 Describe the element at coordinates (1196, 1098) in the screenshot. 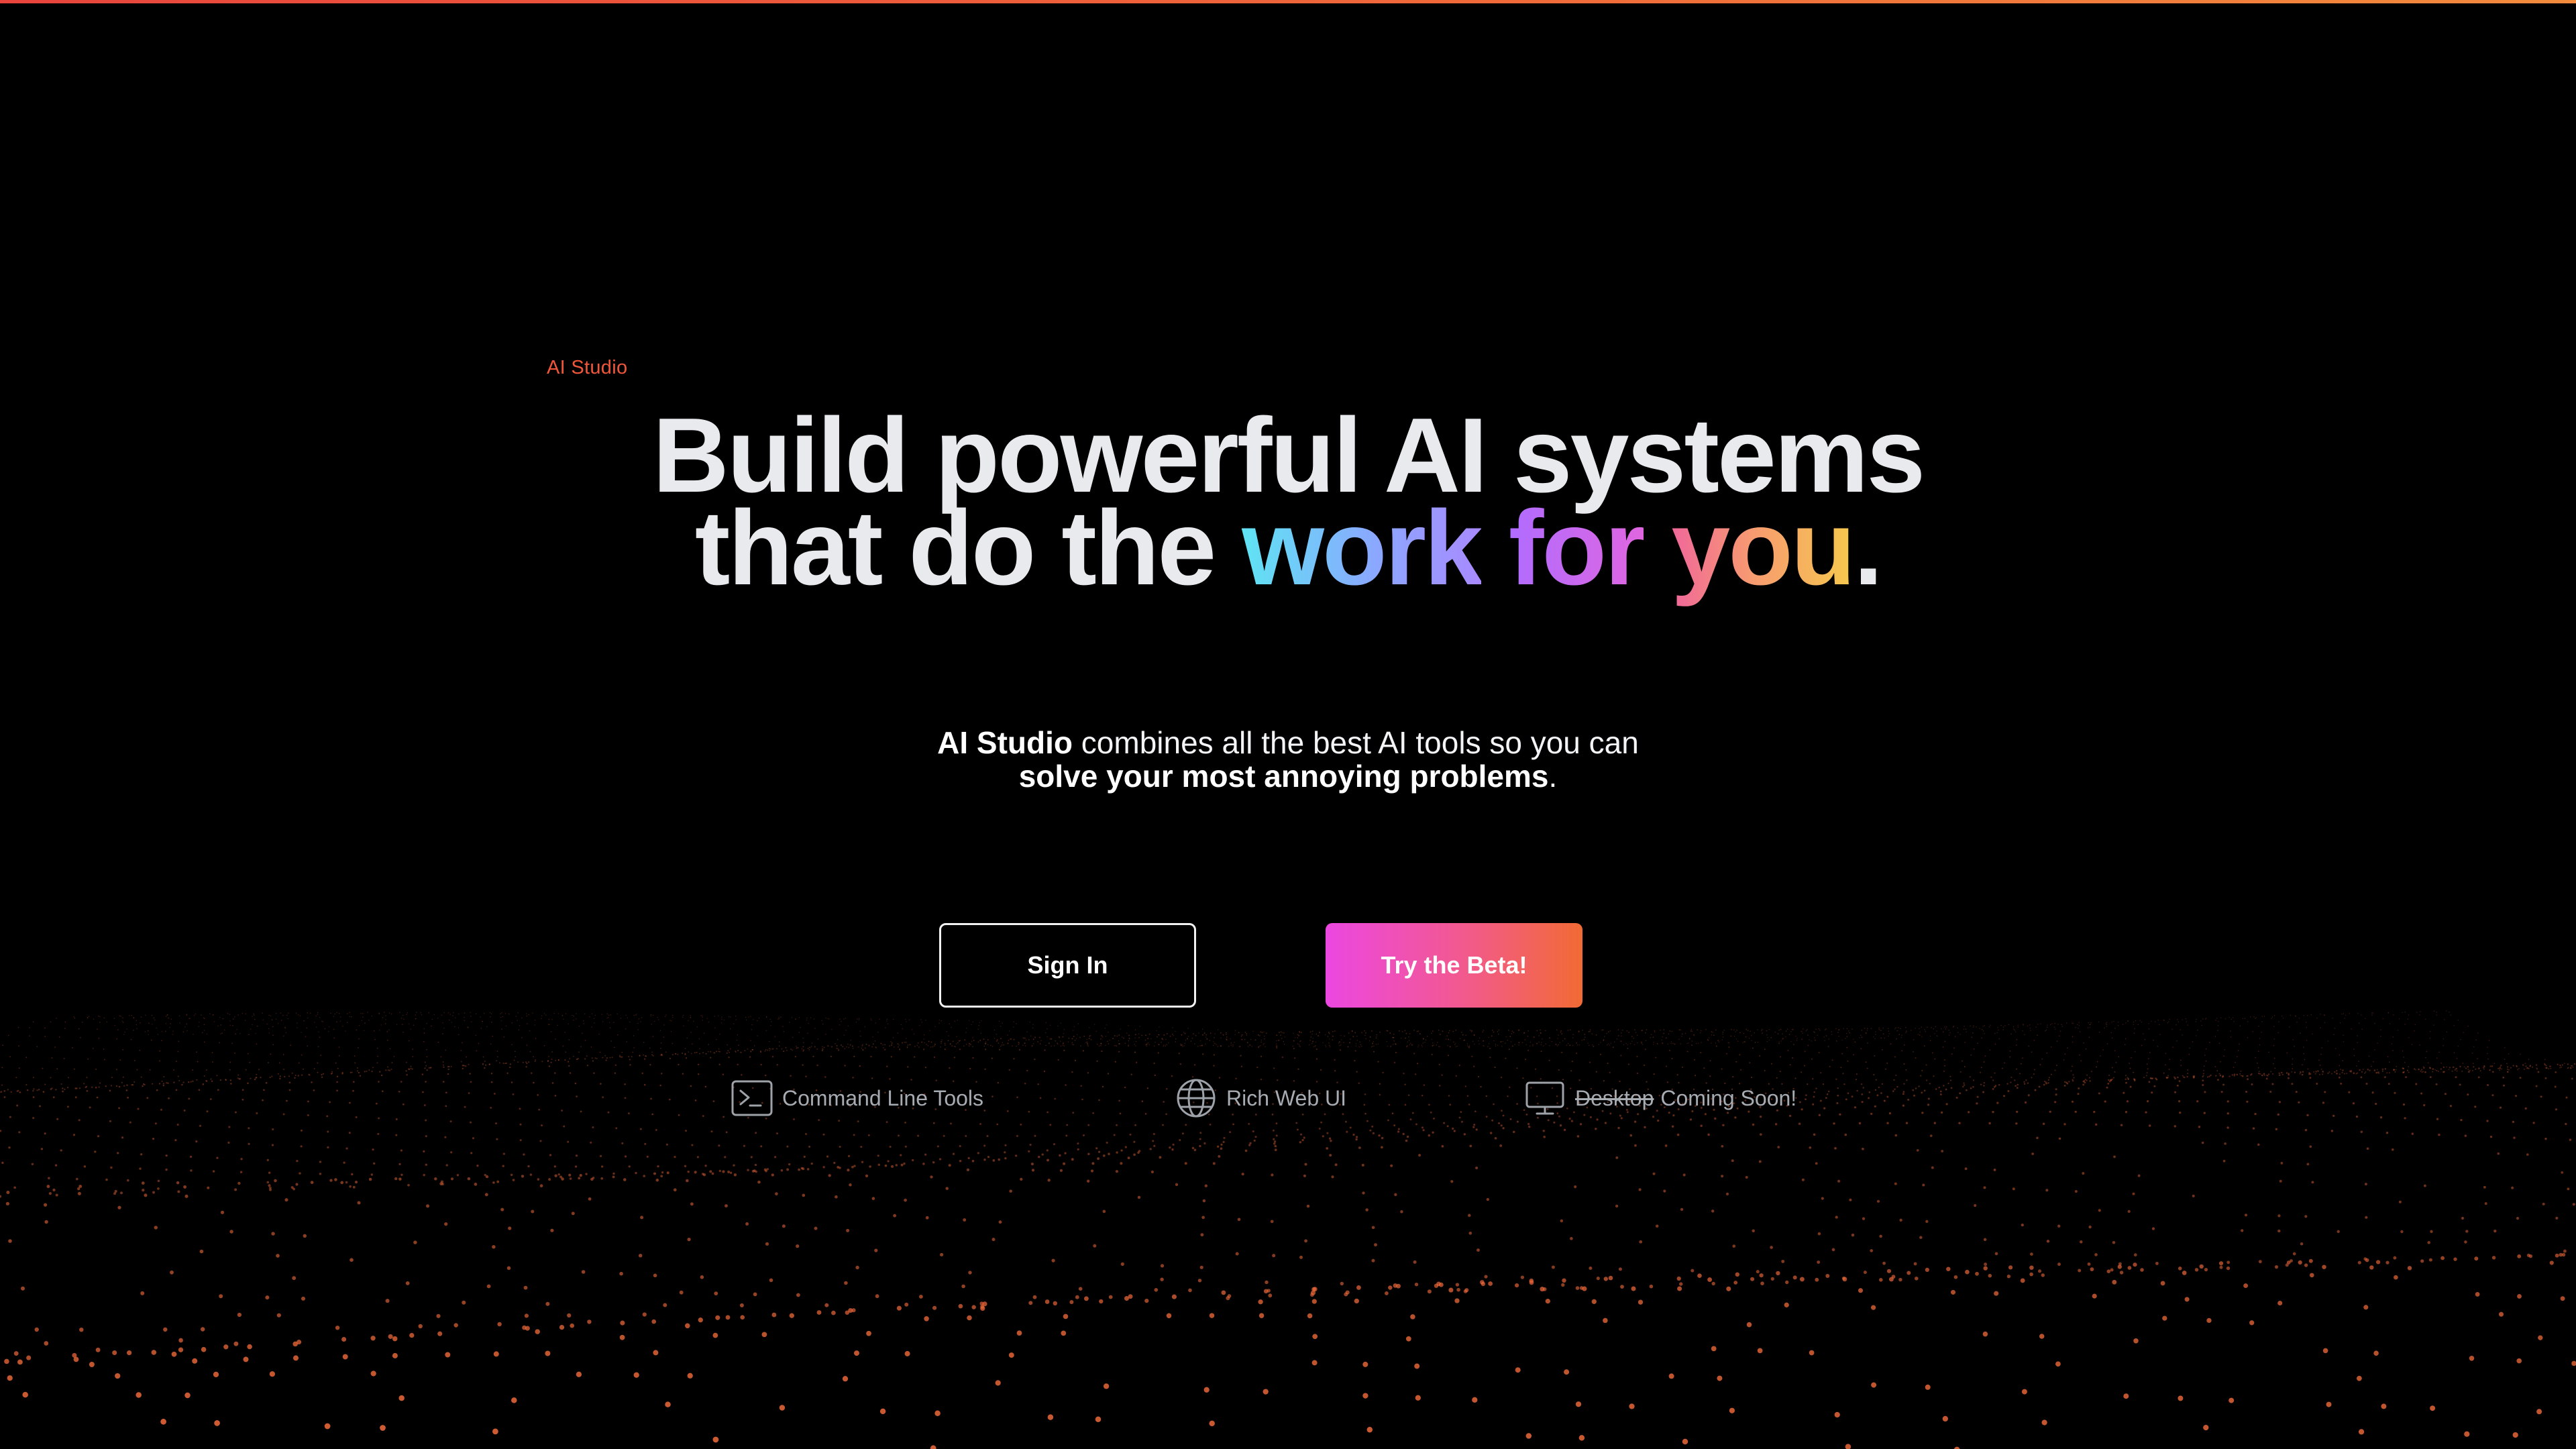

I see `globe-icon` at that location.